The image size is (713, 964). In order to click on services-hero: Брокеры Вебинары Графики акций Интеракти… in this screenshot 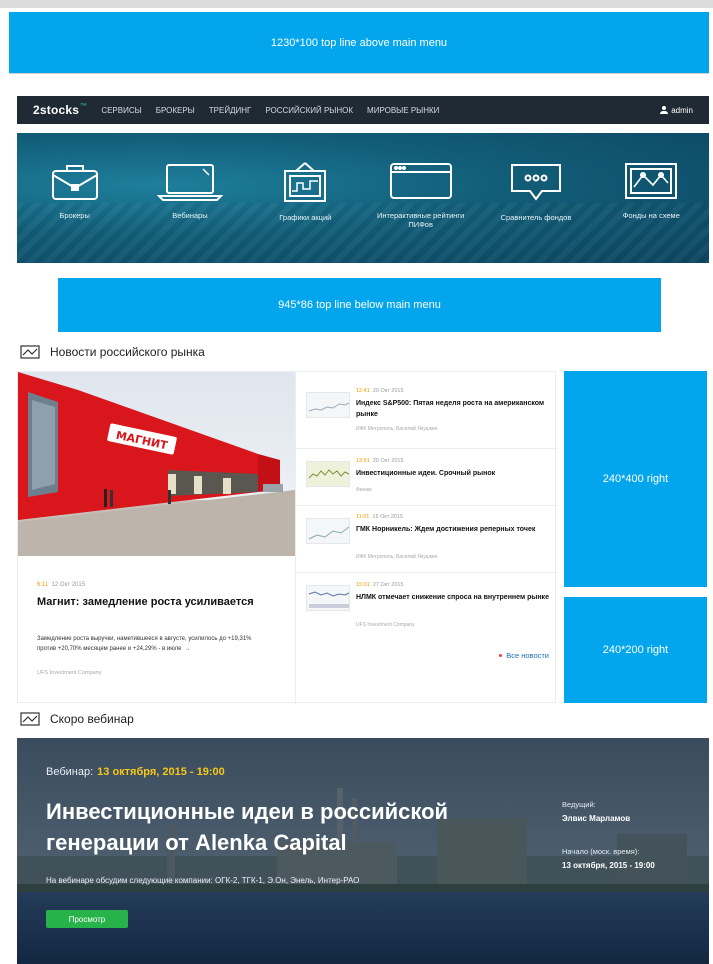, I will do `click(363, 198)`.